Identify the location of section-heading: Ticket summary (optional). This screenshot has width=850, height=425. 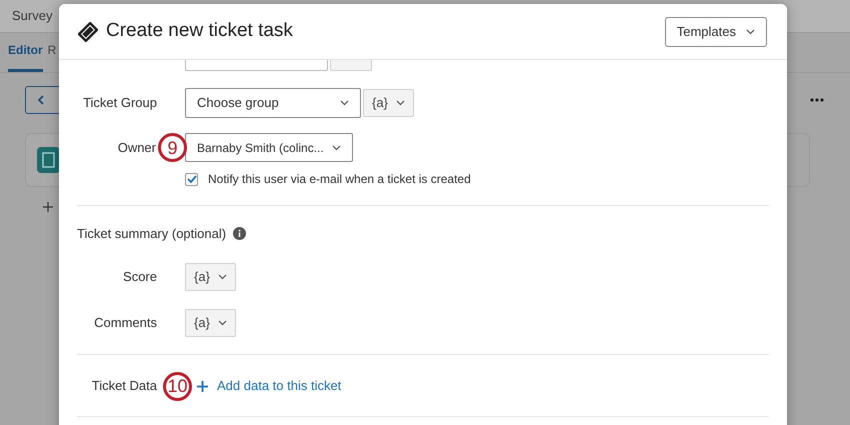
(151, 234).